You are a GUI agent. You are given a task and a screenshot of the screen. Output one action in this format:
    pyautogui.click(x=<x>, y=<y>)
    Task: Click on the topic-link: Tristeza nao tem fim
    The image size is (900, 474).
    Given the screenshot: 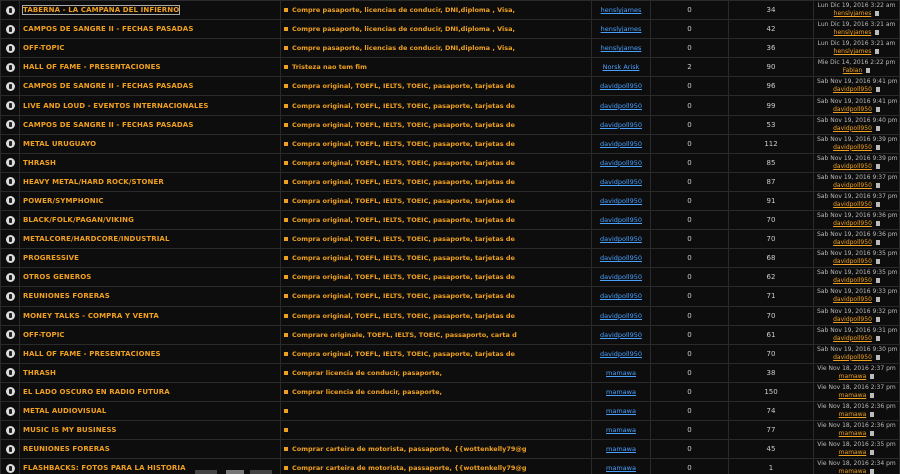 What is the action you would take?
    pyautogui.click(x=329, y=67)
    